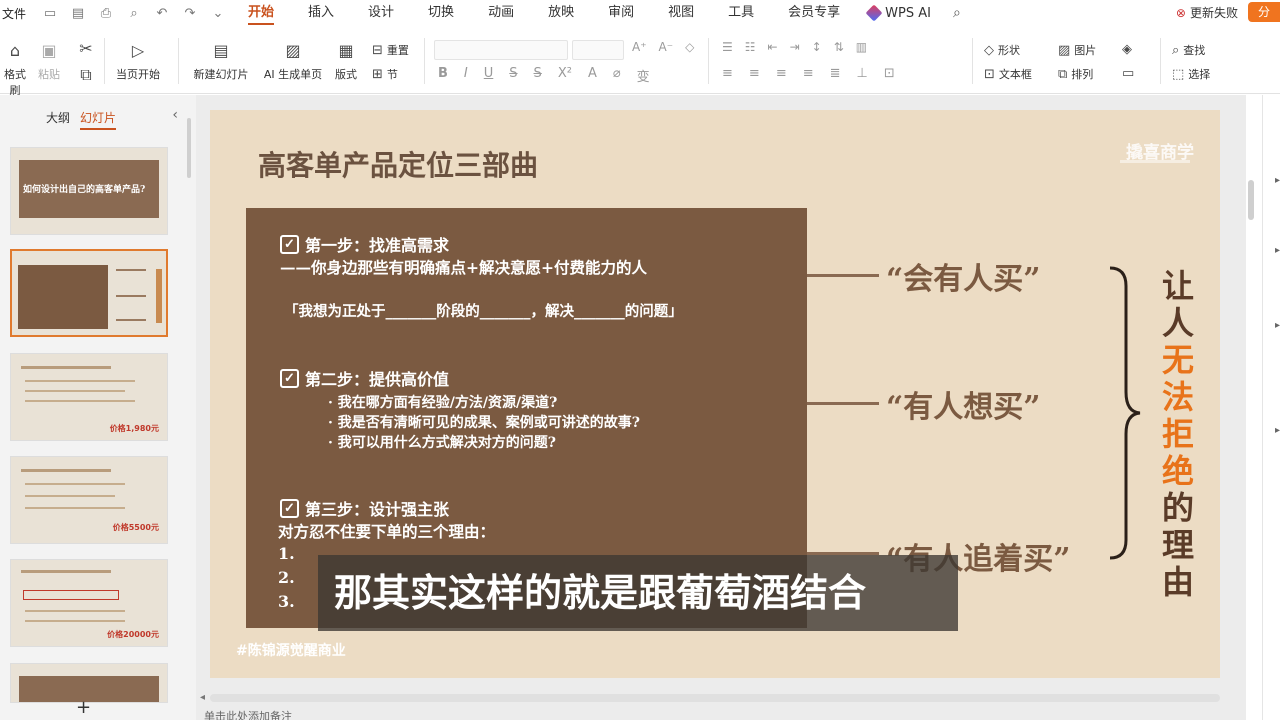  Describe the element at coordinates (89, 191) in the screenshot. I see `slide-thumbnail-1: 如何设计出自己的高客单产品?` at that location.